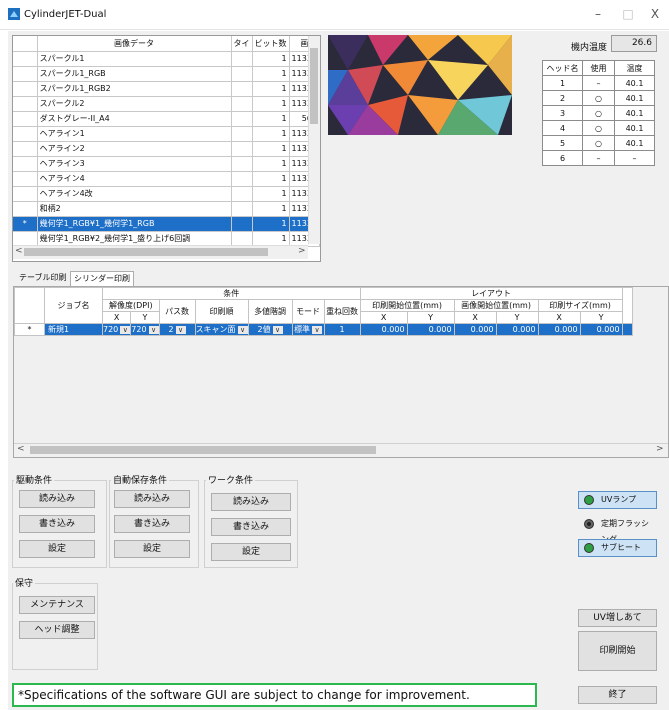 The height and width of the screenshot is (710, 669). Describe the element at coordinates (271, 44) in the screenshot. I see `header-bits: ビット数` at that location.